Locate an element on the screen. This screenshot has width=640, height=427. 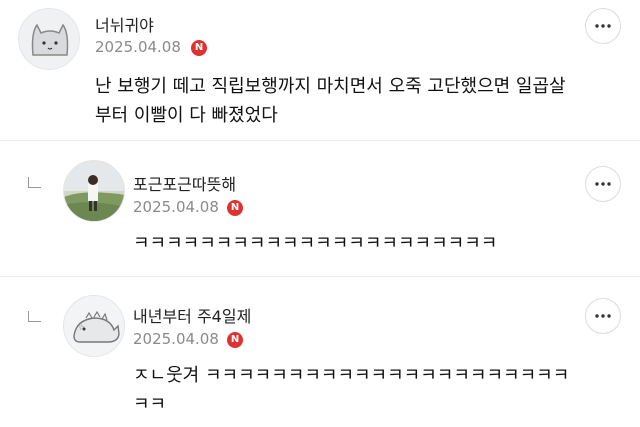
comment-text: ㅋㅋㅋㅋㅋㅋㅋㅋㅋㅋㅋㅋㅋㅋㅋㅋㅋㅋㅋㅋㅋㅋ is located at coordinates (315, 243).